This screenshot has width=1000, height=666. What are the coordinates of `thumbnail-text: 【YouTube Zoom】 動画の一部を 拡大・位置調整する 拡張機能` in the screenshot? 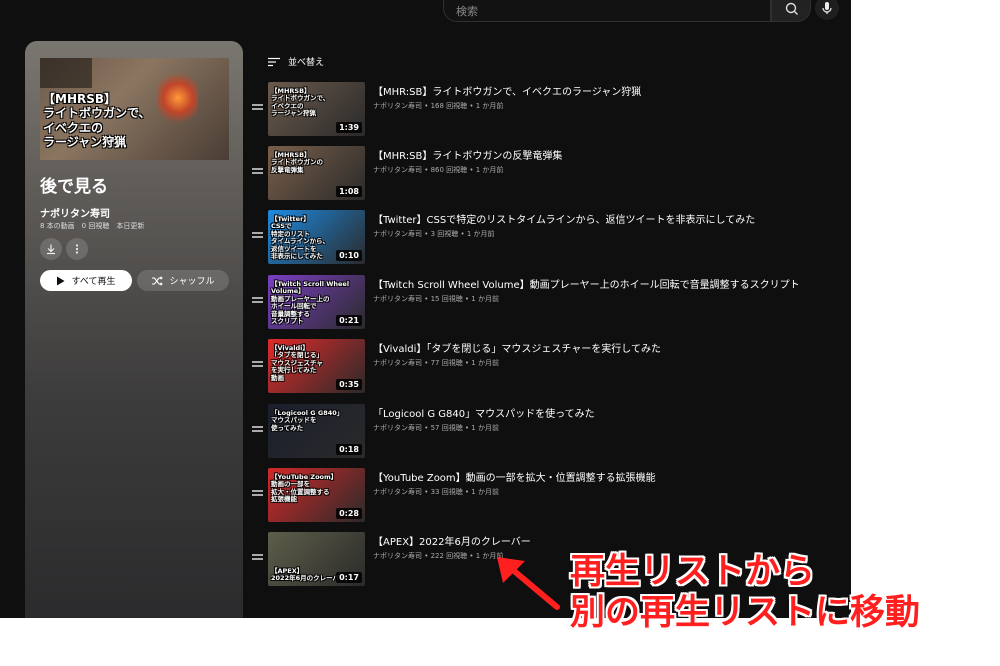 It's located at (304, 488).